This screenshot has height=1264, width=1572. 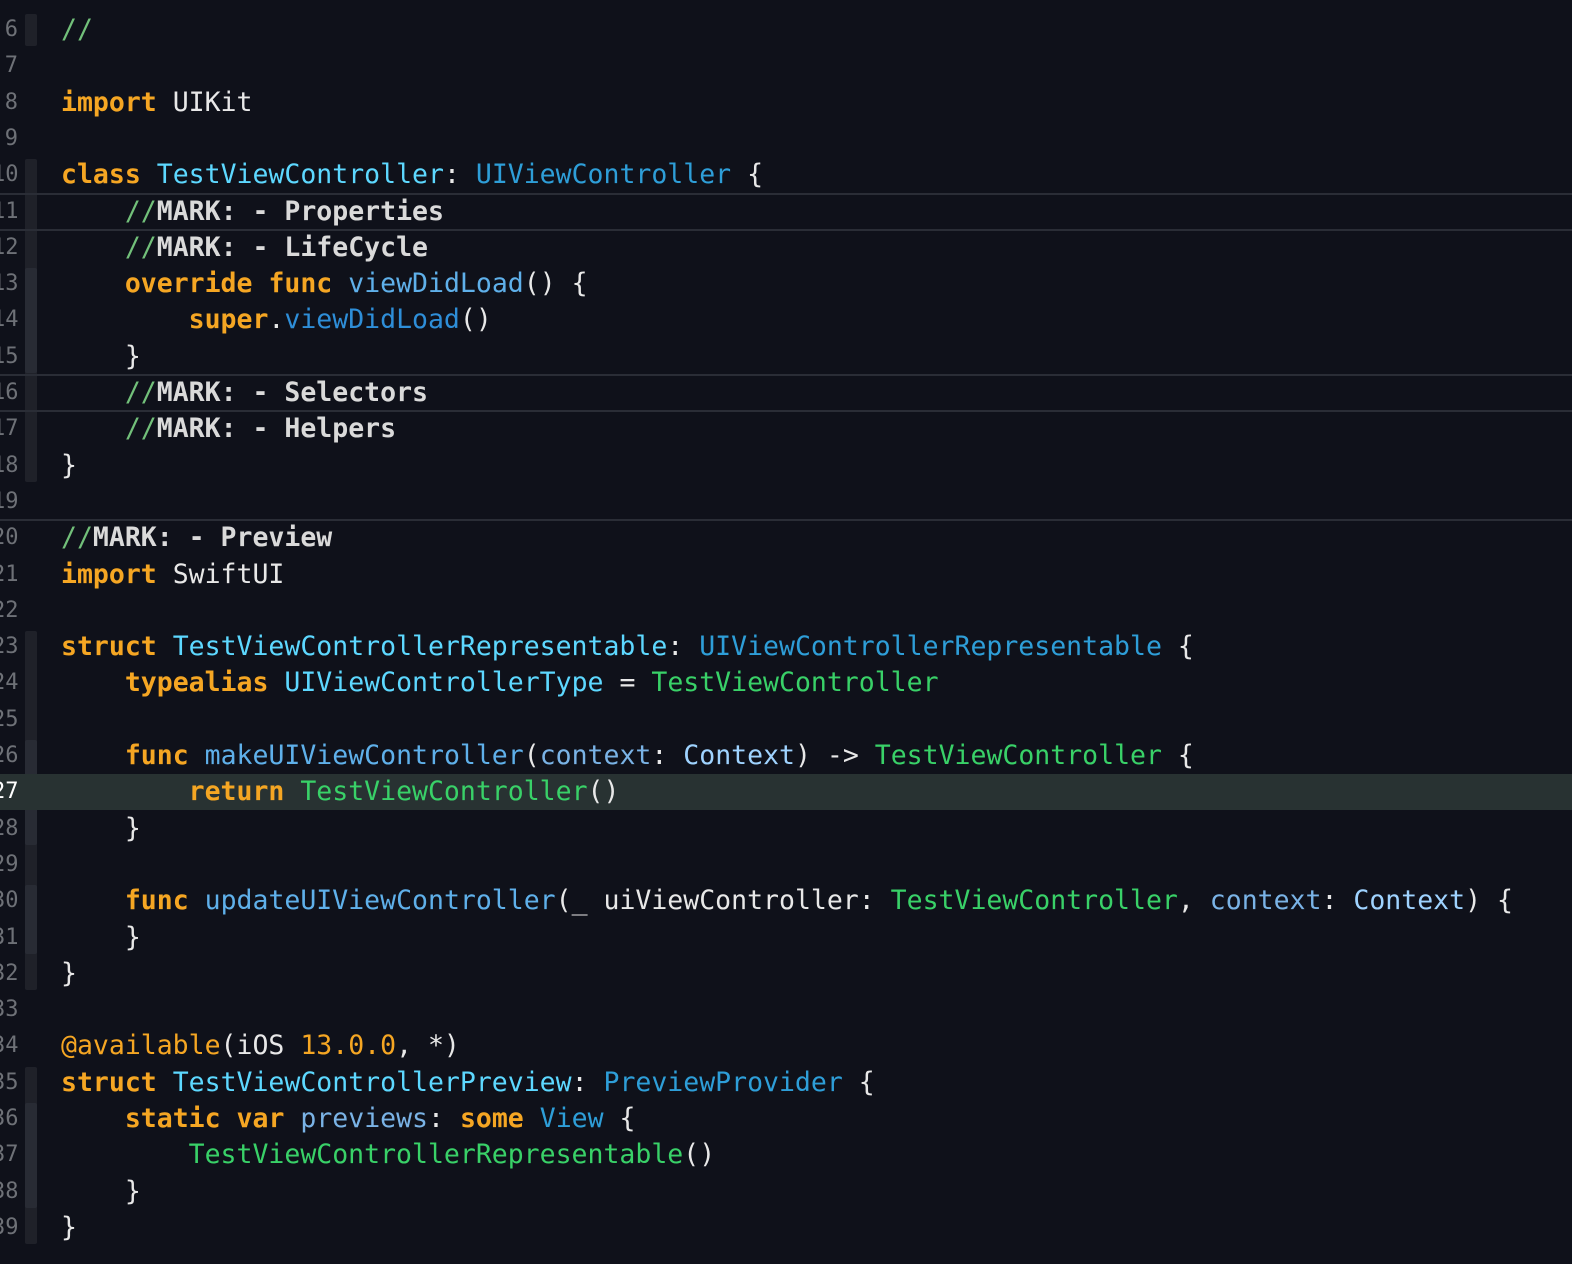 What do you see at coordinates (372, 1082) in the screenshot?
I see `code-token: TestViewControllerPreview` at bounding box center [372, 1082].